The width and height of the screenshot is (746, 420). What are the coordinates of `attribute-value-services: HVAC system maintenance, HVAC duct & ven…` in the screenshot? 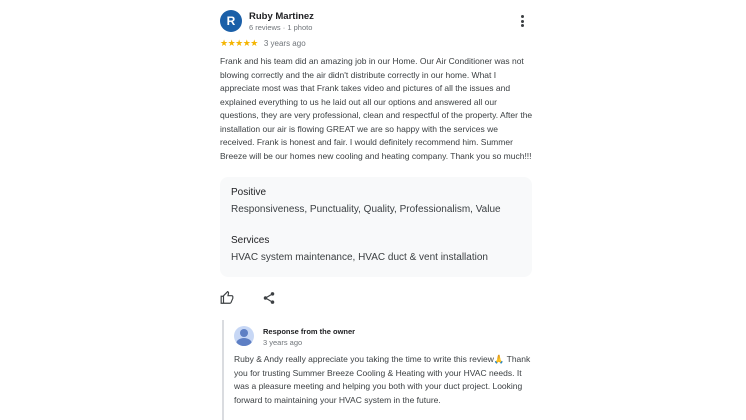 It's located at (359, 257).